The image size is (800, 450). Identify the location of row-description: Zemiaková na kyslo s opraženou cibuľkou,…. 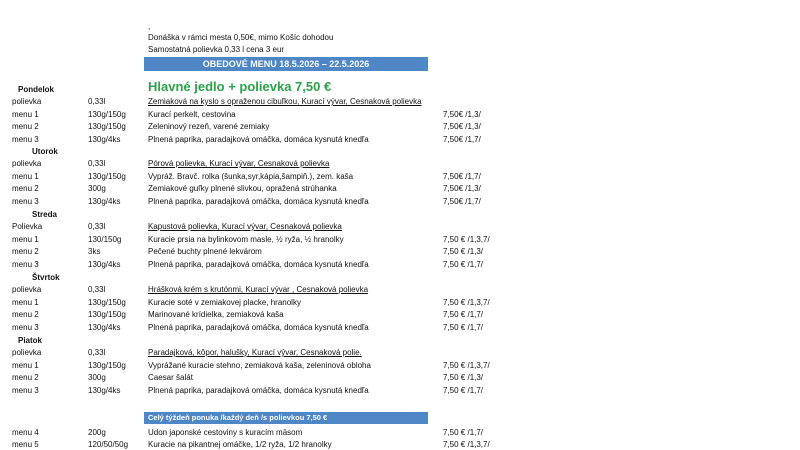
(285, 101).